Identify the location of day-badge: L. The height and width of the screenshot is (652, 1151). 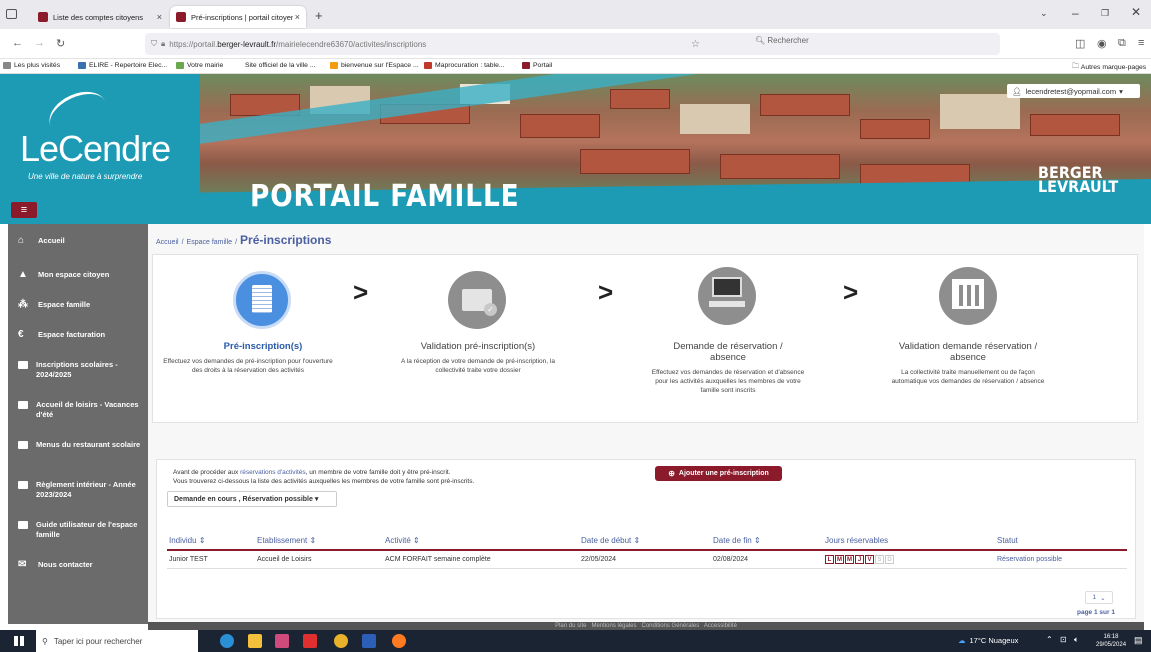
(829, 559).